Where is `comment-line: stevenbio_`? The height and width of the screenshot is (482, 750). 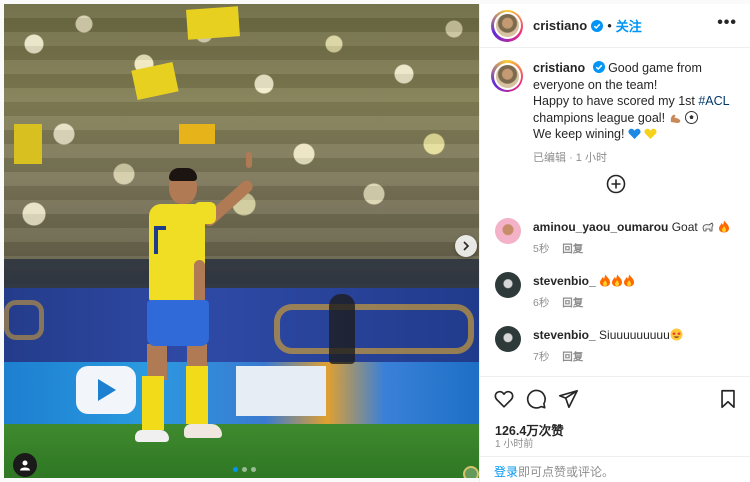
comment-line: stevenbio_ is located at coordinates (584, 281).